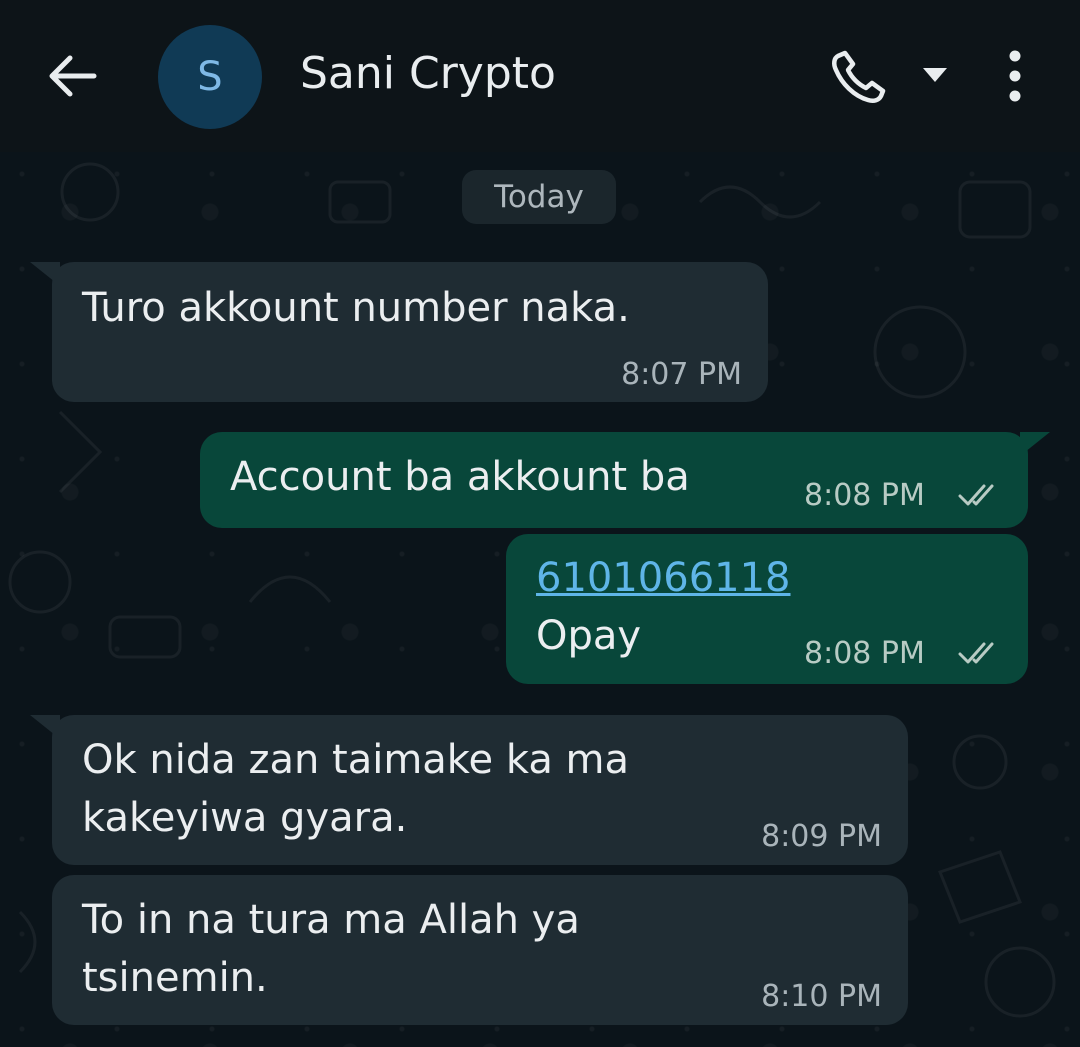 This screenshot has width=1080, height=1047. What do you see at coordinates (428, 74) in the screenshot?
I see `contact-name: Sani Crypto` at bounding box center [428, 74].